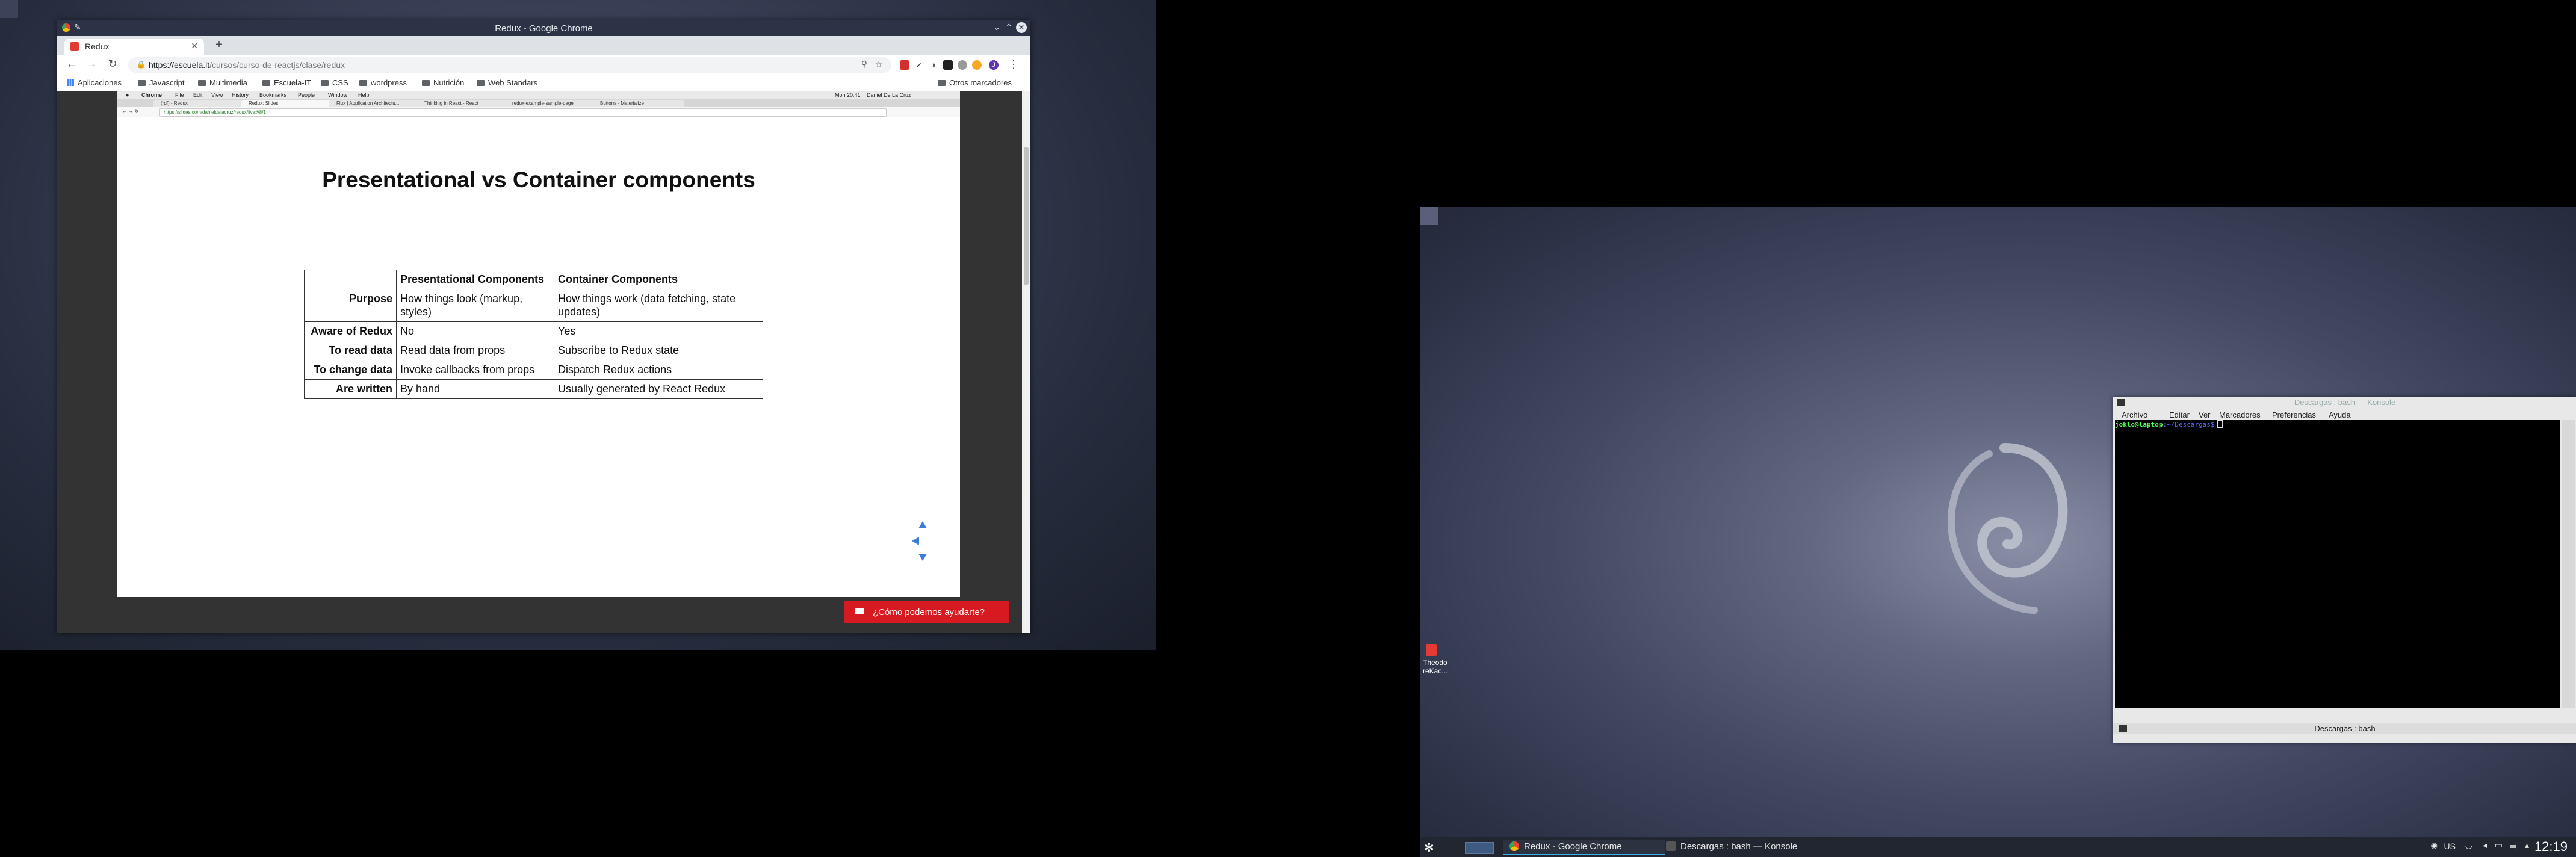 The height and width of the screenshot is (857, 2576). I want to click on apple-icon: ●, so click(127, 95).